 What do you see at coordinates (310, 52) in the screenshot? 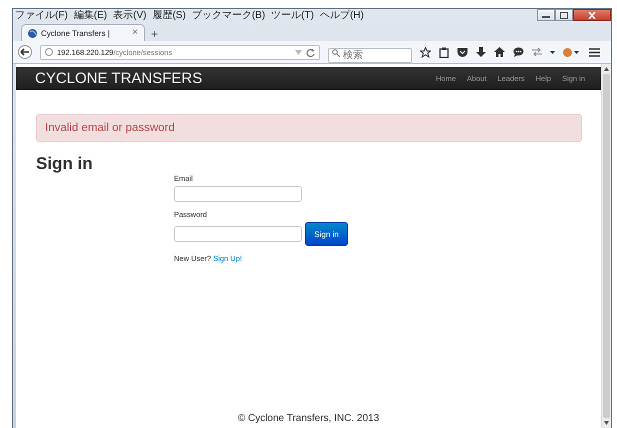
I see `reload-icon` at bounding box center [310, 52].